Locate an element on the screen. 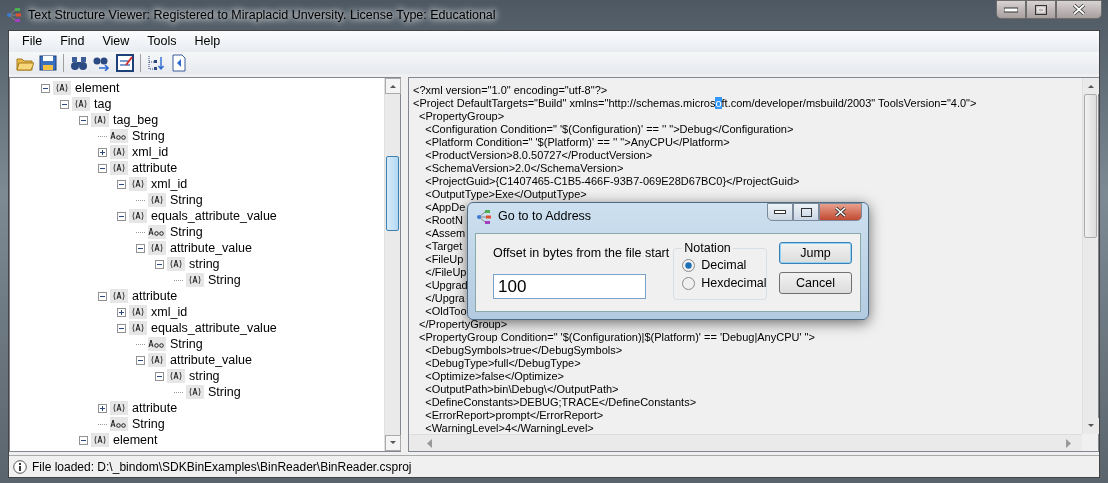 Image resolution: width=1108 pixels, height=483 pixels. code-line: <FileUp is located at coordinates (444, 259).